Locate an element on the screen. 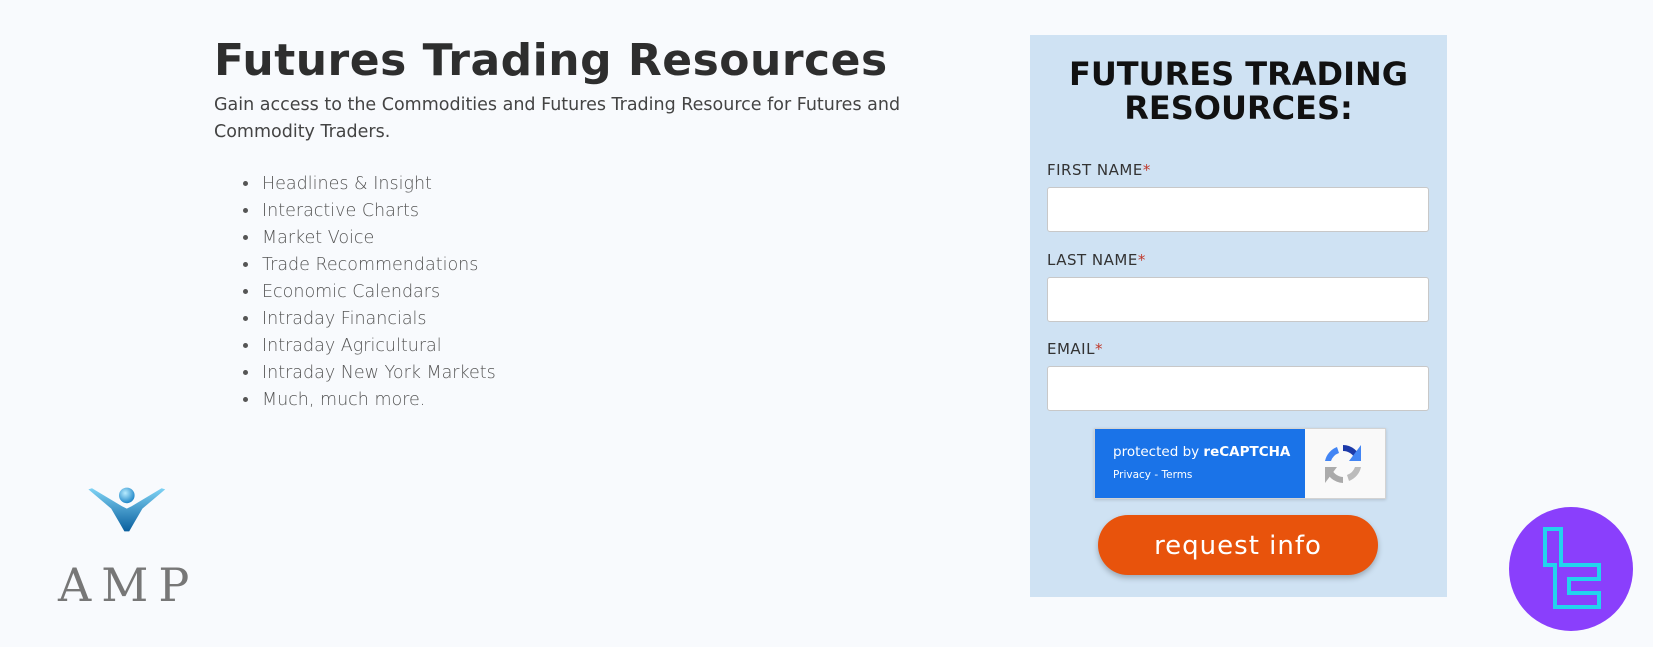 This screenshot has height=647, width=1653. form-title: FUTURES TRADING RESOURCES: is located at coordinates (1238, 91).